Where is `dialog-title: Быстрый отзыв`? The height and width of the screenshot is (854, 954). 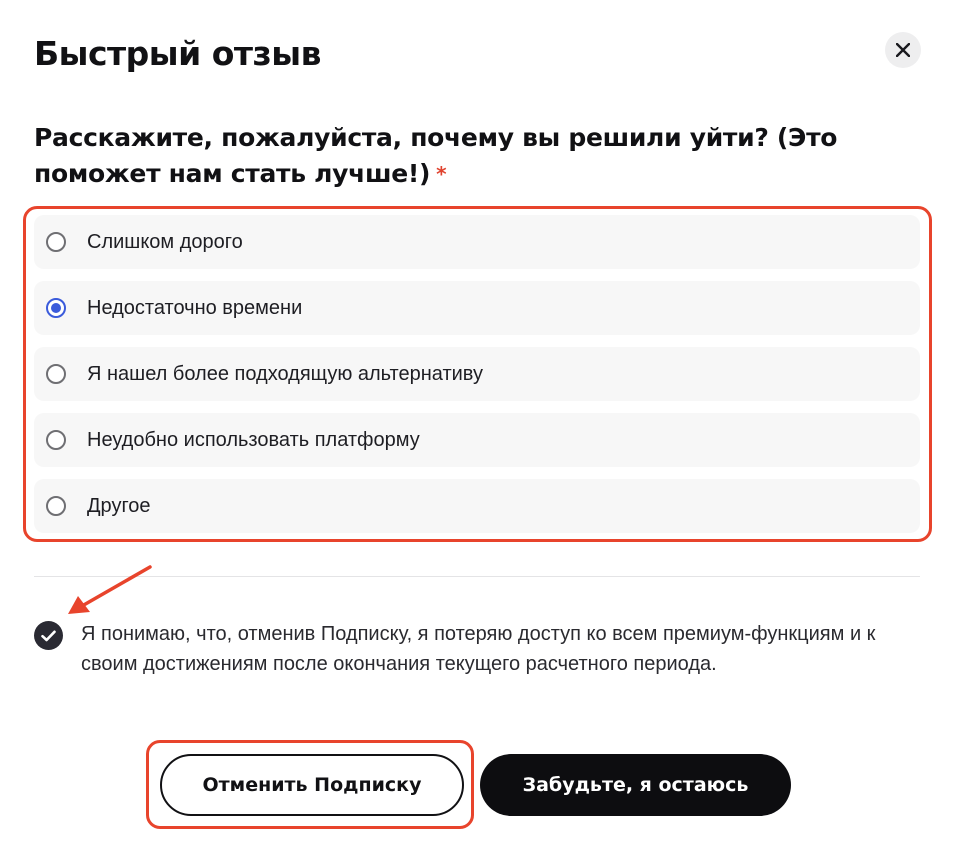
dialog-title: Быстрый отзыв is located at coordinates (177, 53).